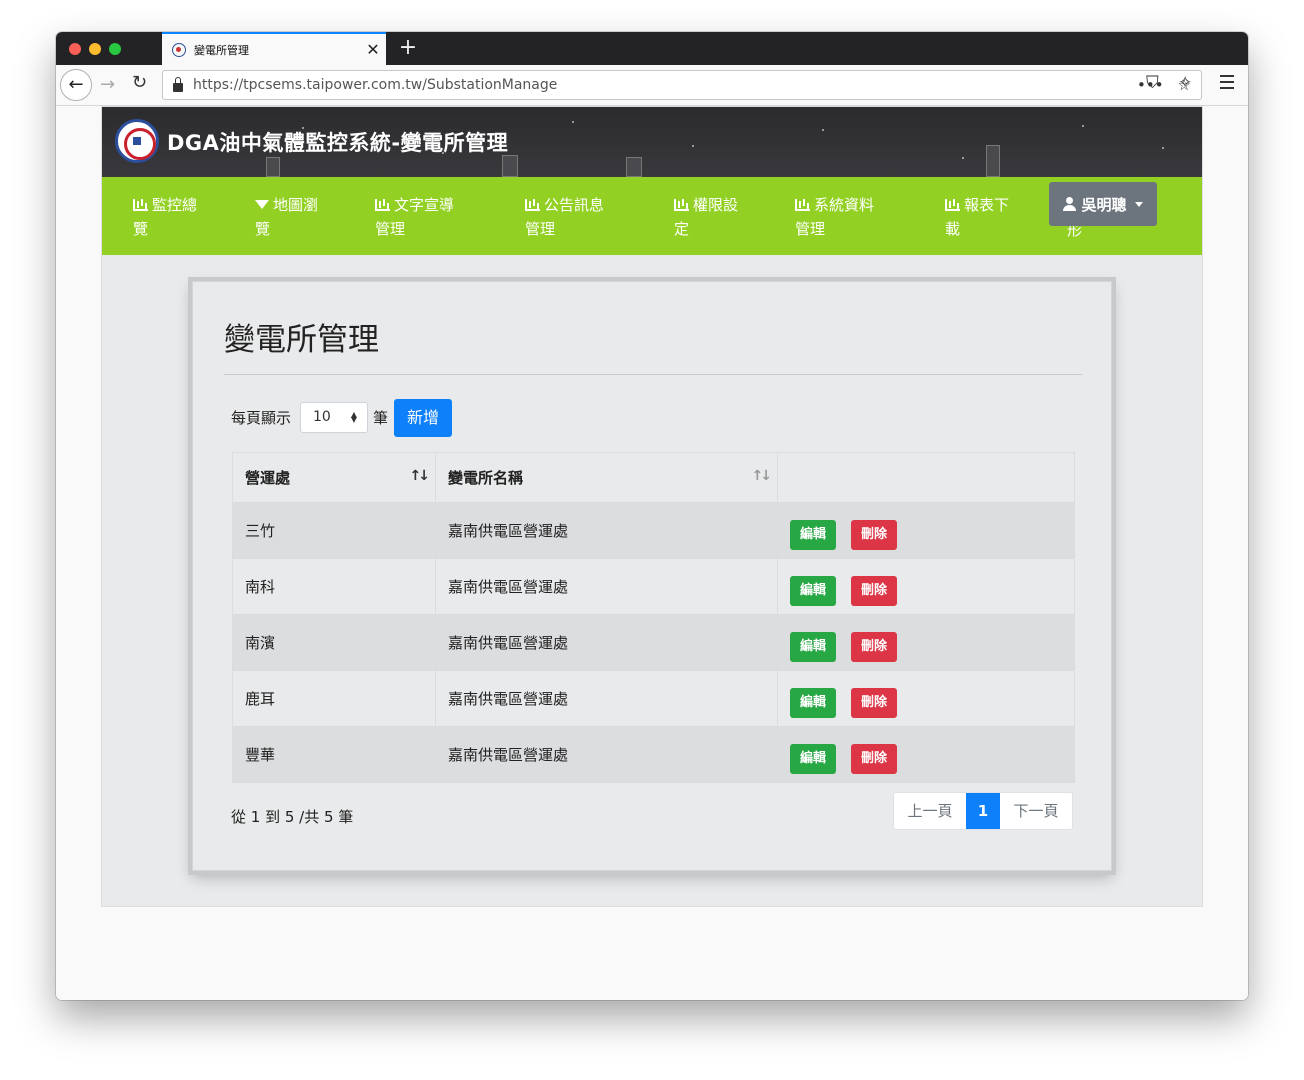  Describe the element at coordinates (334, 698) in the screenshot. I see `cell-district: 鹿耳` at that location.